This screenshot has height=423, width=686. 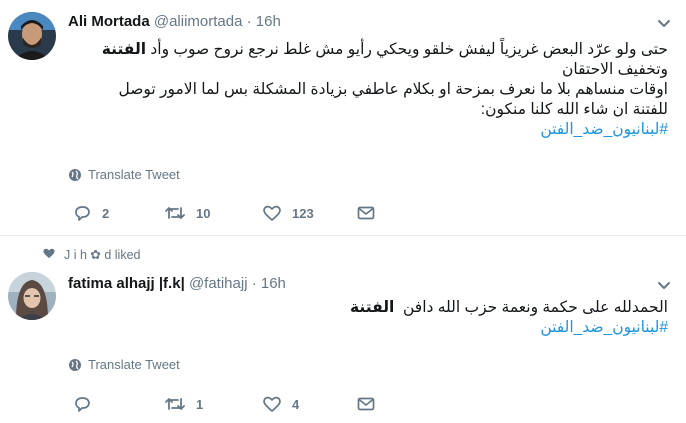 What do you see at coordinates (296, 404) in the screenshot?
I see `like-count: 4` at bounding box center [296, 404].